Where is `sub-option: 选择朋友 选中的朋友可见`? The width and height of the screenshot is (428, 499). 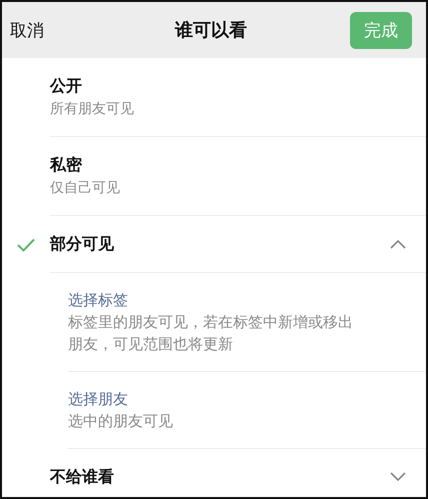
sub-option: 选择朋友 选中的朋友可见 is located at coordinates (247, 410).